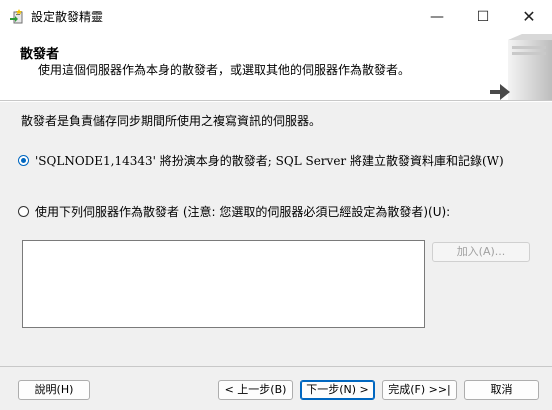 The width and height of the screenshot is (552, 410). What do you see at coordinates (54, 390) in the screenshot?
I see `help-button: 說明(H)` at bounding box center [54, 390].